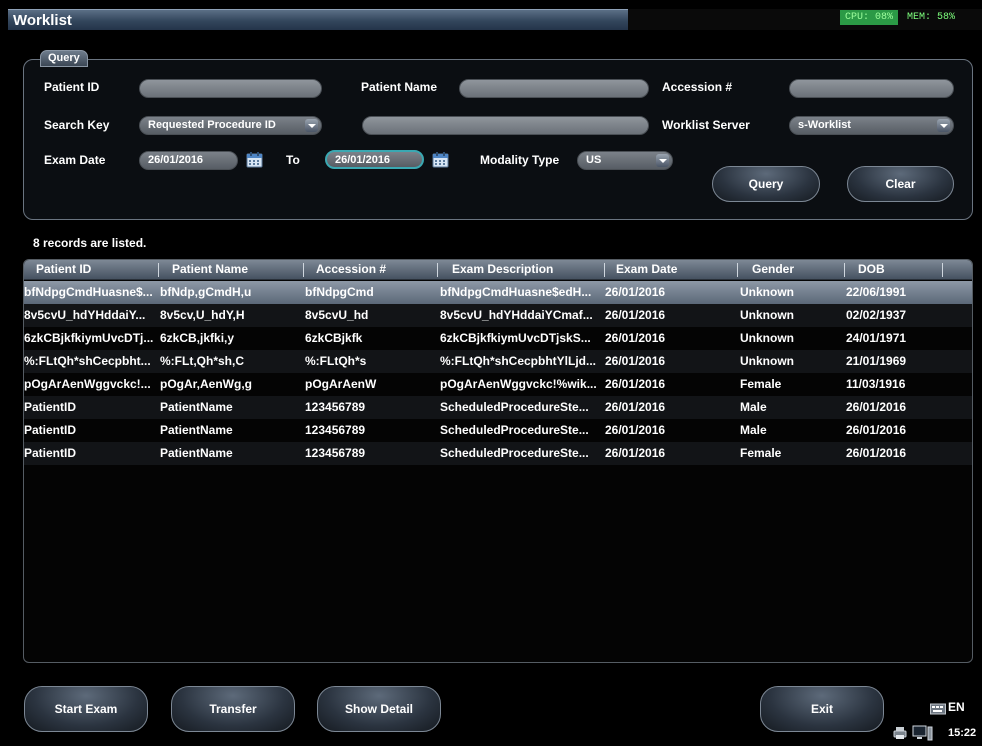 This screenshot has height=746, width=982. Describe the element at coordinates (339, 292) in the screenshot. I see `cell-accession: bfNdpgCmd` at that location.